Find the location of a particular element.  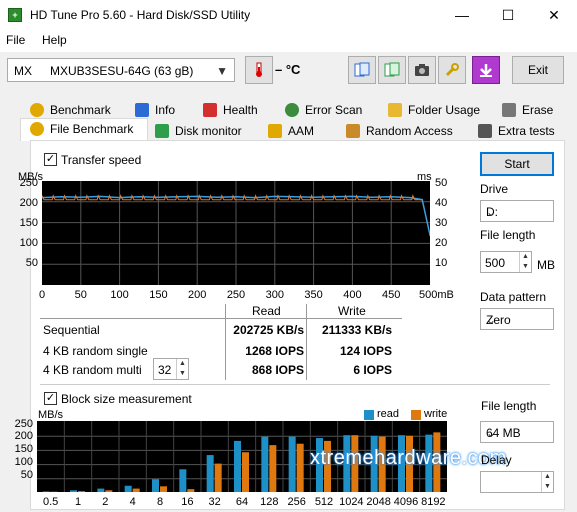

copy-all-button is located at coordinates (392, 70).